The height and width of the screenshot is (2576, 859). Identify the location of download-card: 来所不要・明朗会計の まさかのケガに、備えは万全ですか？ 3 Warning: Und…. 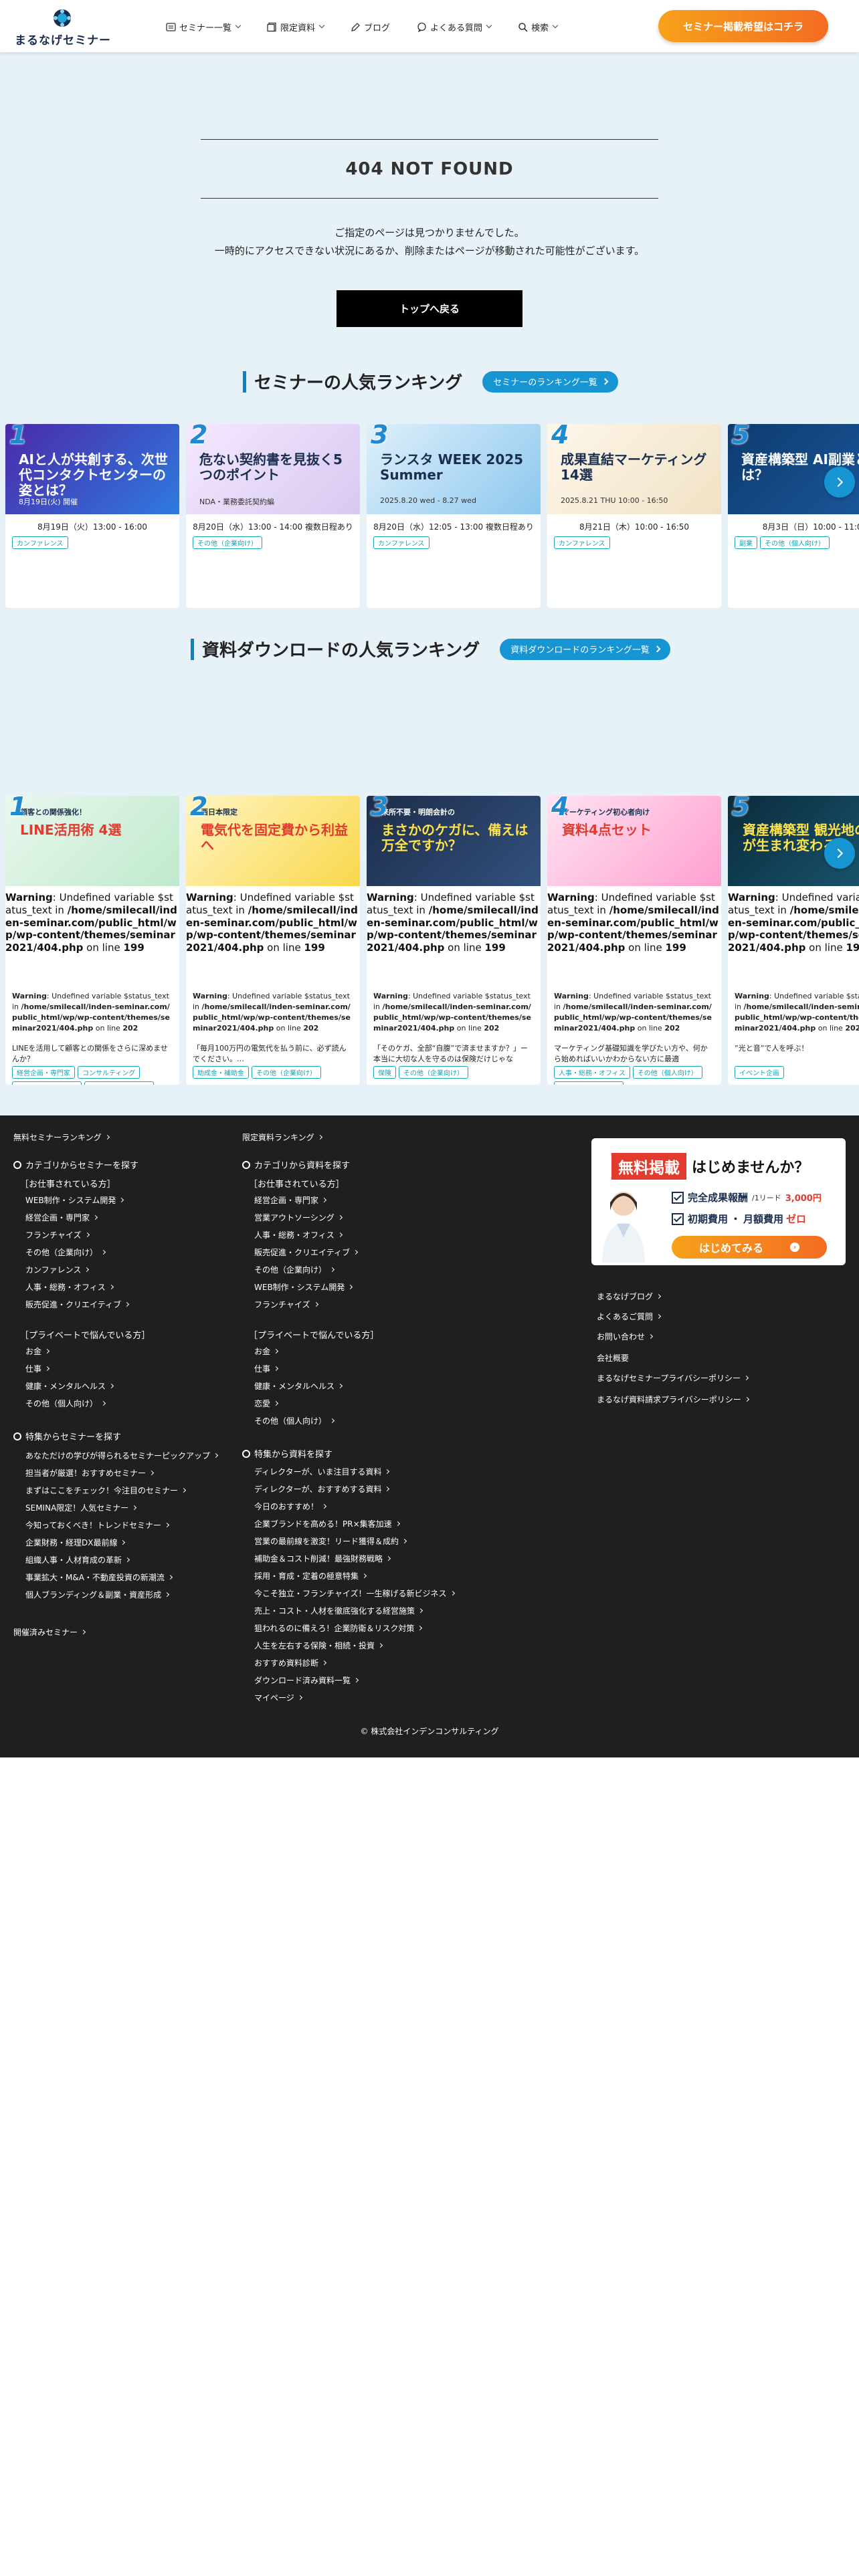
(454, 940).